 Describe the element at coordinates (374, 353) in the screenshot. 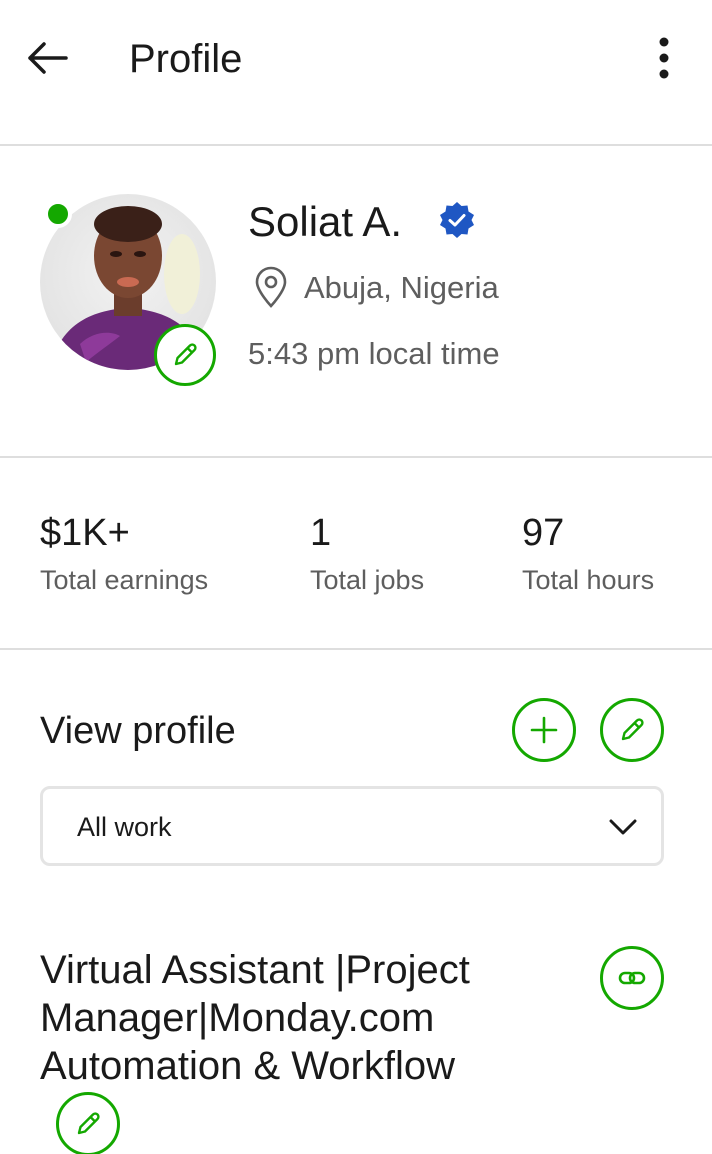

I see `local-time-text: 5:43 pm local time` at that location.